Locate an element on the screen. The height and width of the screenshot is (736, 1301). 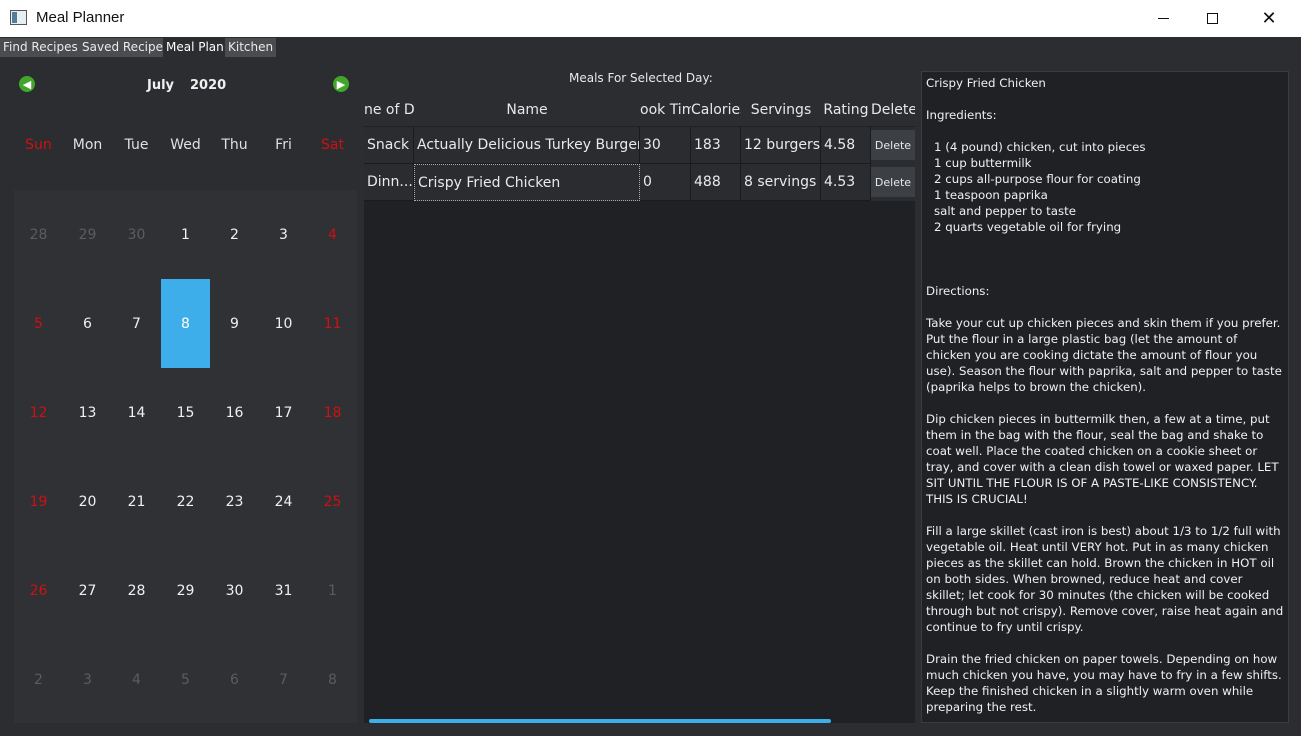
tab-meal-plan: Meal Plan is located at coordinates (195, 47).